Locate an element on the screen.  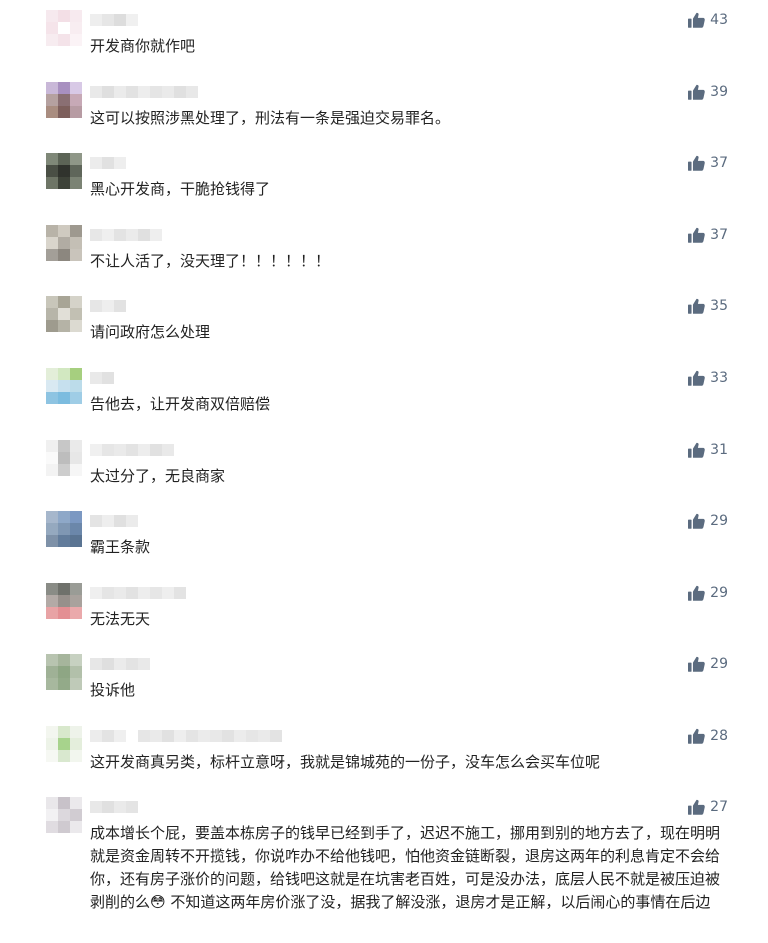
like-button: 39 is located at coordinates (708, 92).